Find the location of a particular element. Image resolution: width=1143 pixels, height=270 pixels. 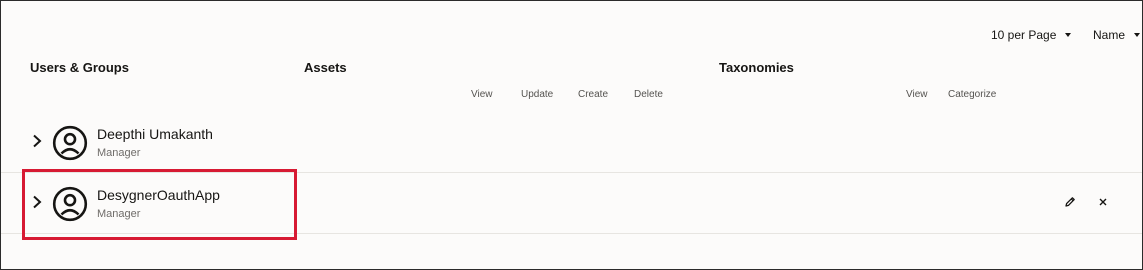

user-name: Deepthi Umakanth is located at coordinates (155, 134).